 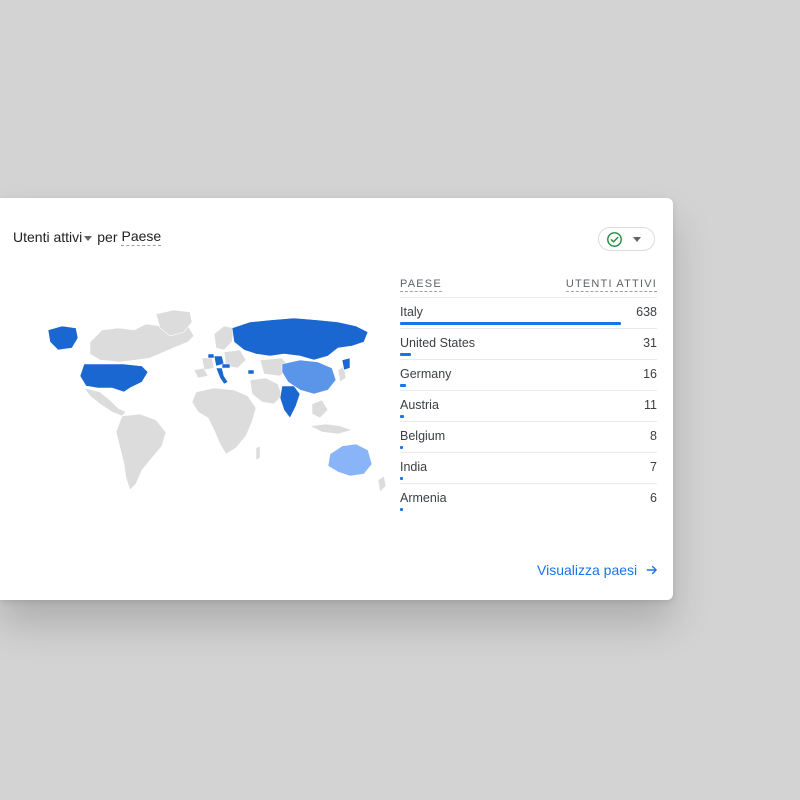 What do you see at coordinates (208, 364) in the screenshot?
I see `country-france` at bounding box center [208, 364].